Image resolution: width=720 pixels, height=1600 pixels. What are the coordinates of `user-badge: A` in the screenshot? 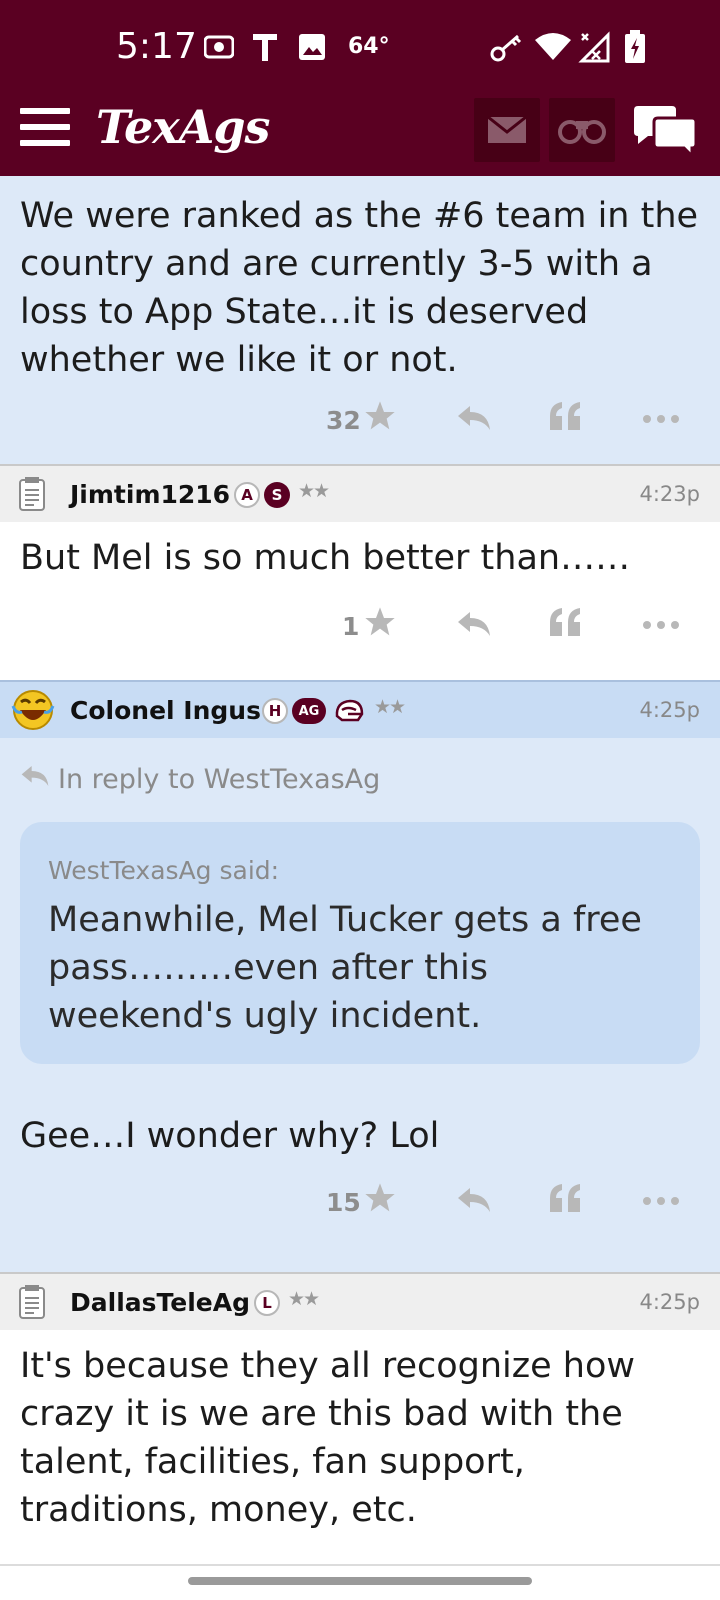 It's located at (247, 495).